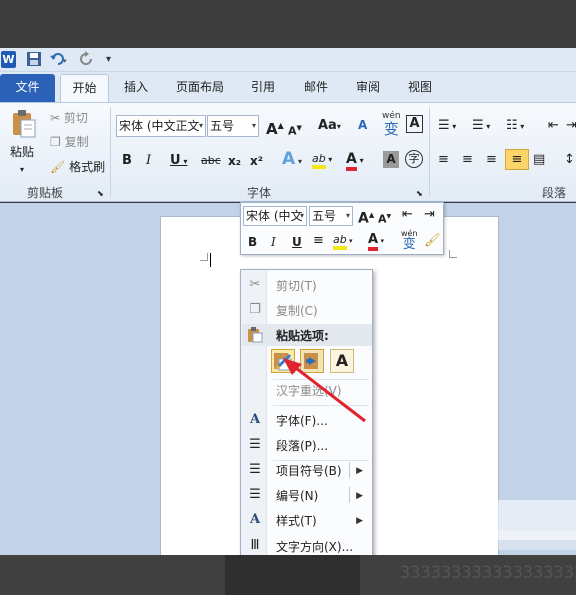  What do you see at coordinates (297, 242) in the screenshot?
I see `mini-underline-button: U` at bounding box center [297, 242].